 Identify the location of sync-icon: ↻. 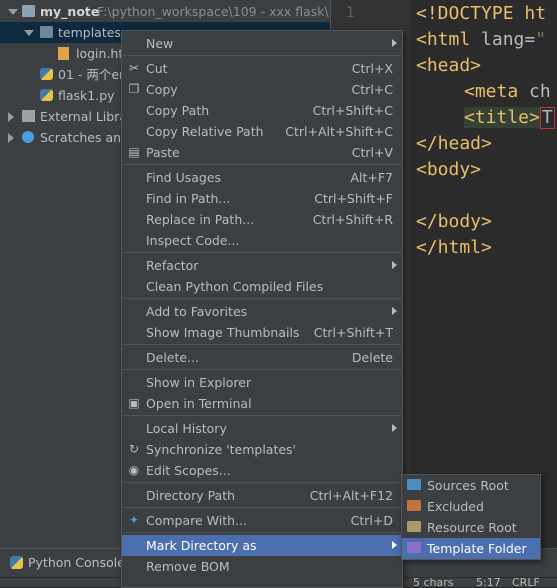
(134, 449).